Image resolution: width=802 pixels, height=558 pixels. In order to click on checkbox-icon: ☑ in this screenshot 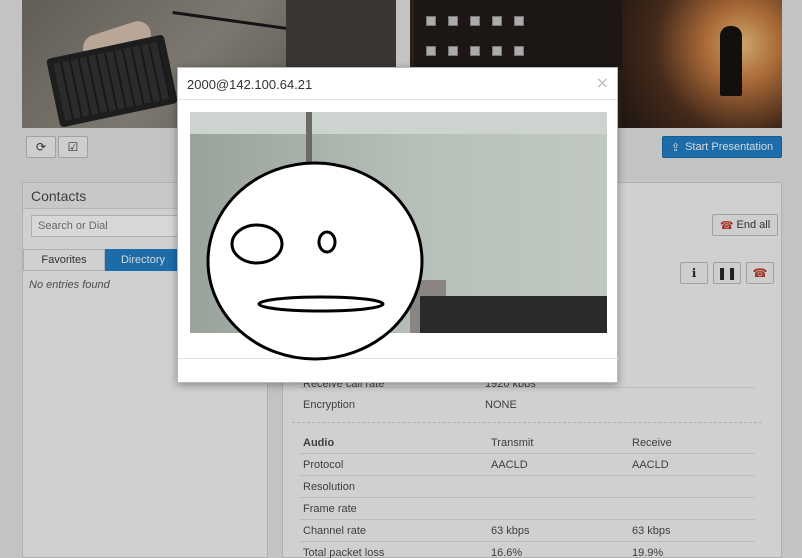, I will do `click(73, 147)`.